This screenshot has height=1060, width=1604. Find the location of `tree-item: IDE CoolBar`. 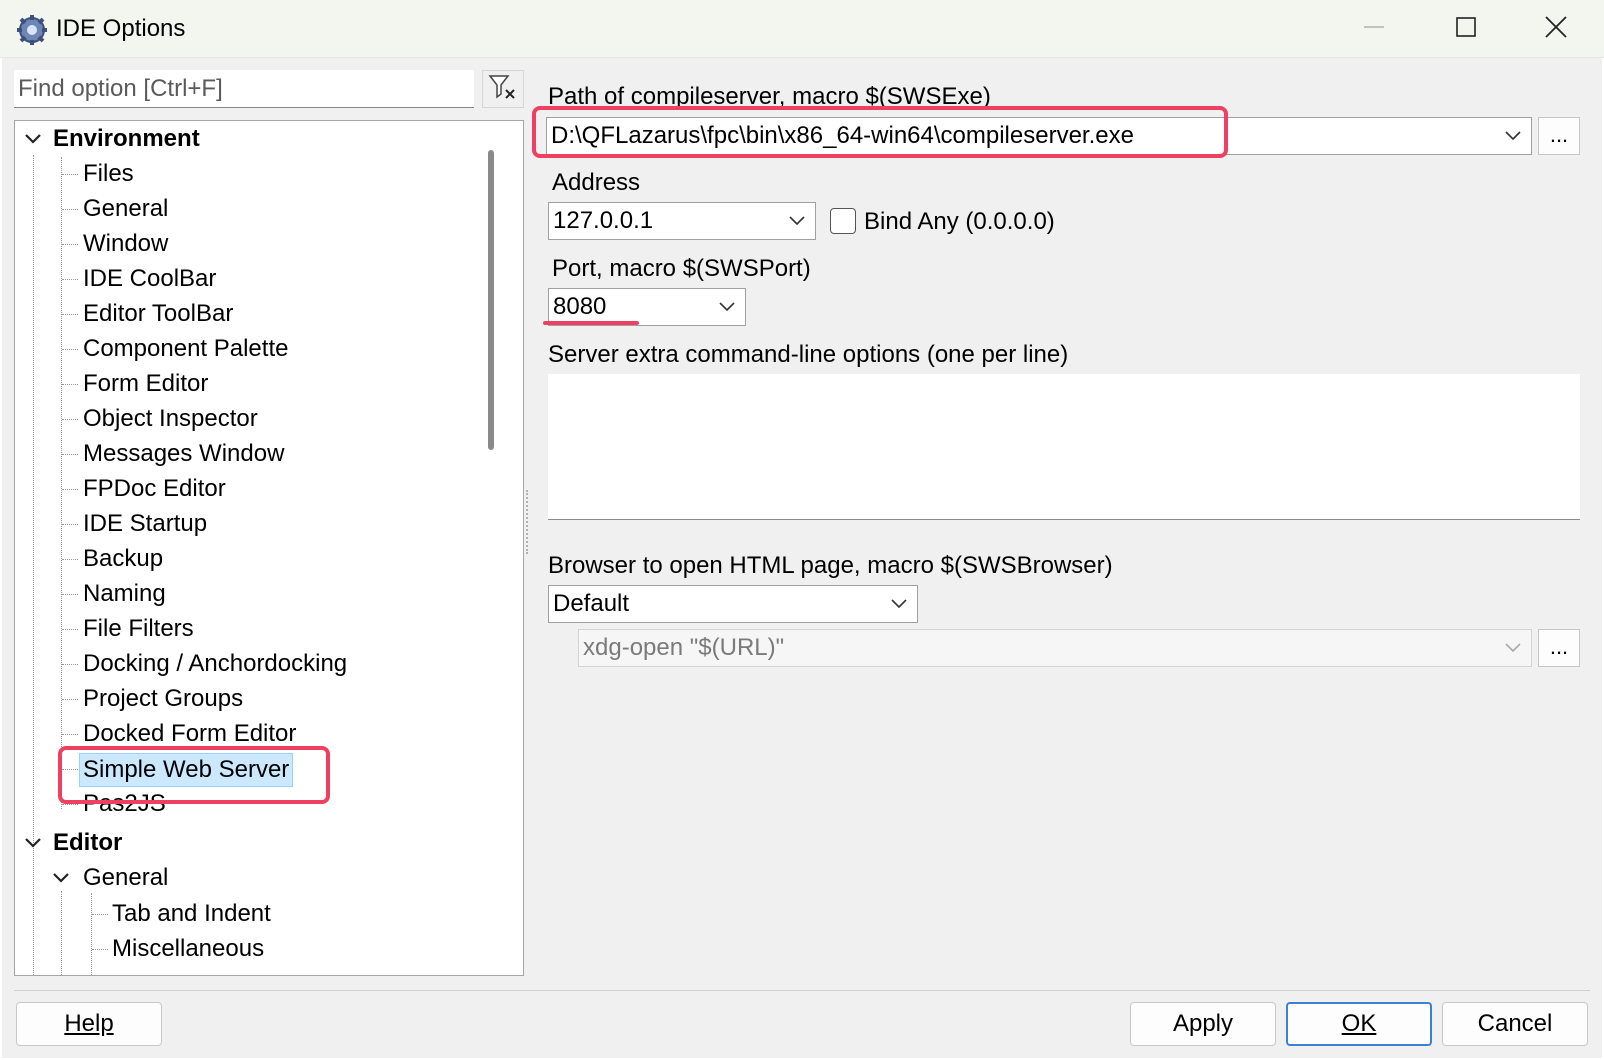

tree-item: IDE CoolBar is located at coordinates (149, 279).